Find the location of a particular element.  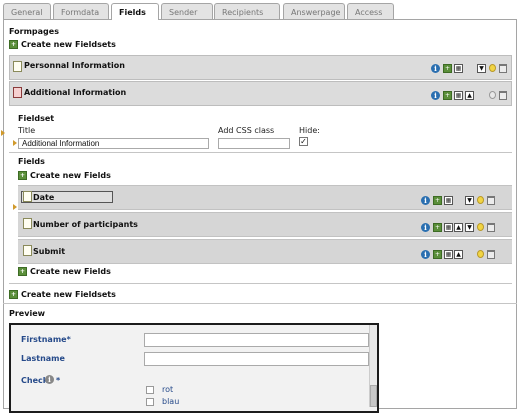

option-label-rot: rot is located at coordinates (168, 389).